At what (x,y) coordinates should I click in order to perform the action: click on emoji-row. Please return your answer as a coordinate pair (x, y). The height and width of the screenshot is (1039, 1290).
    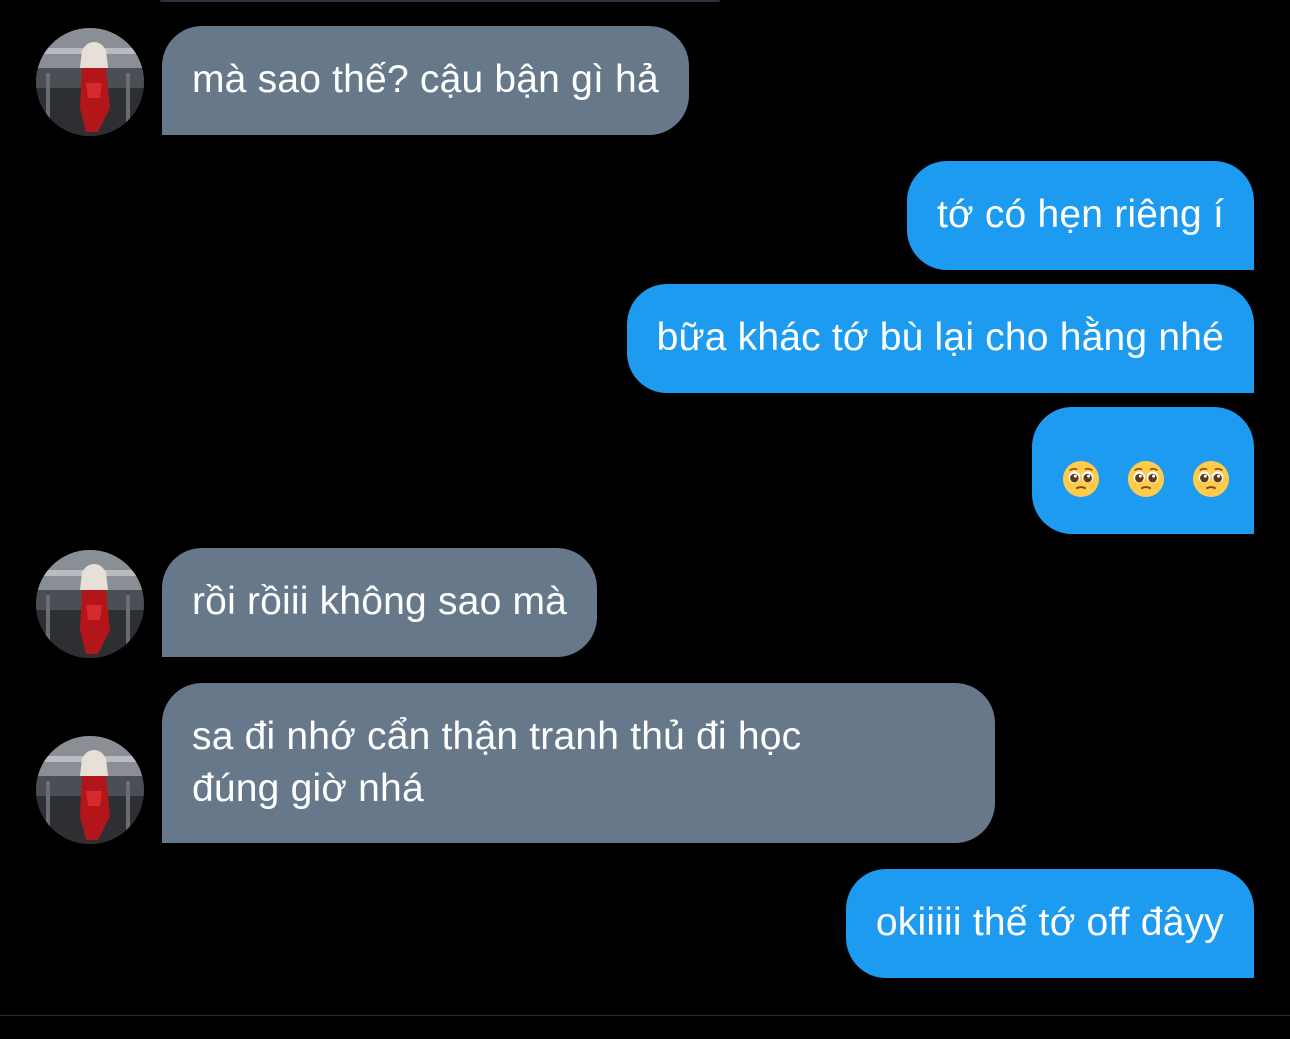
    Looking at the image, I should click on (1146, 477).